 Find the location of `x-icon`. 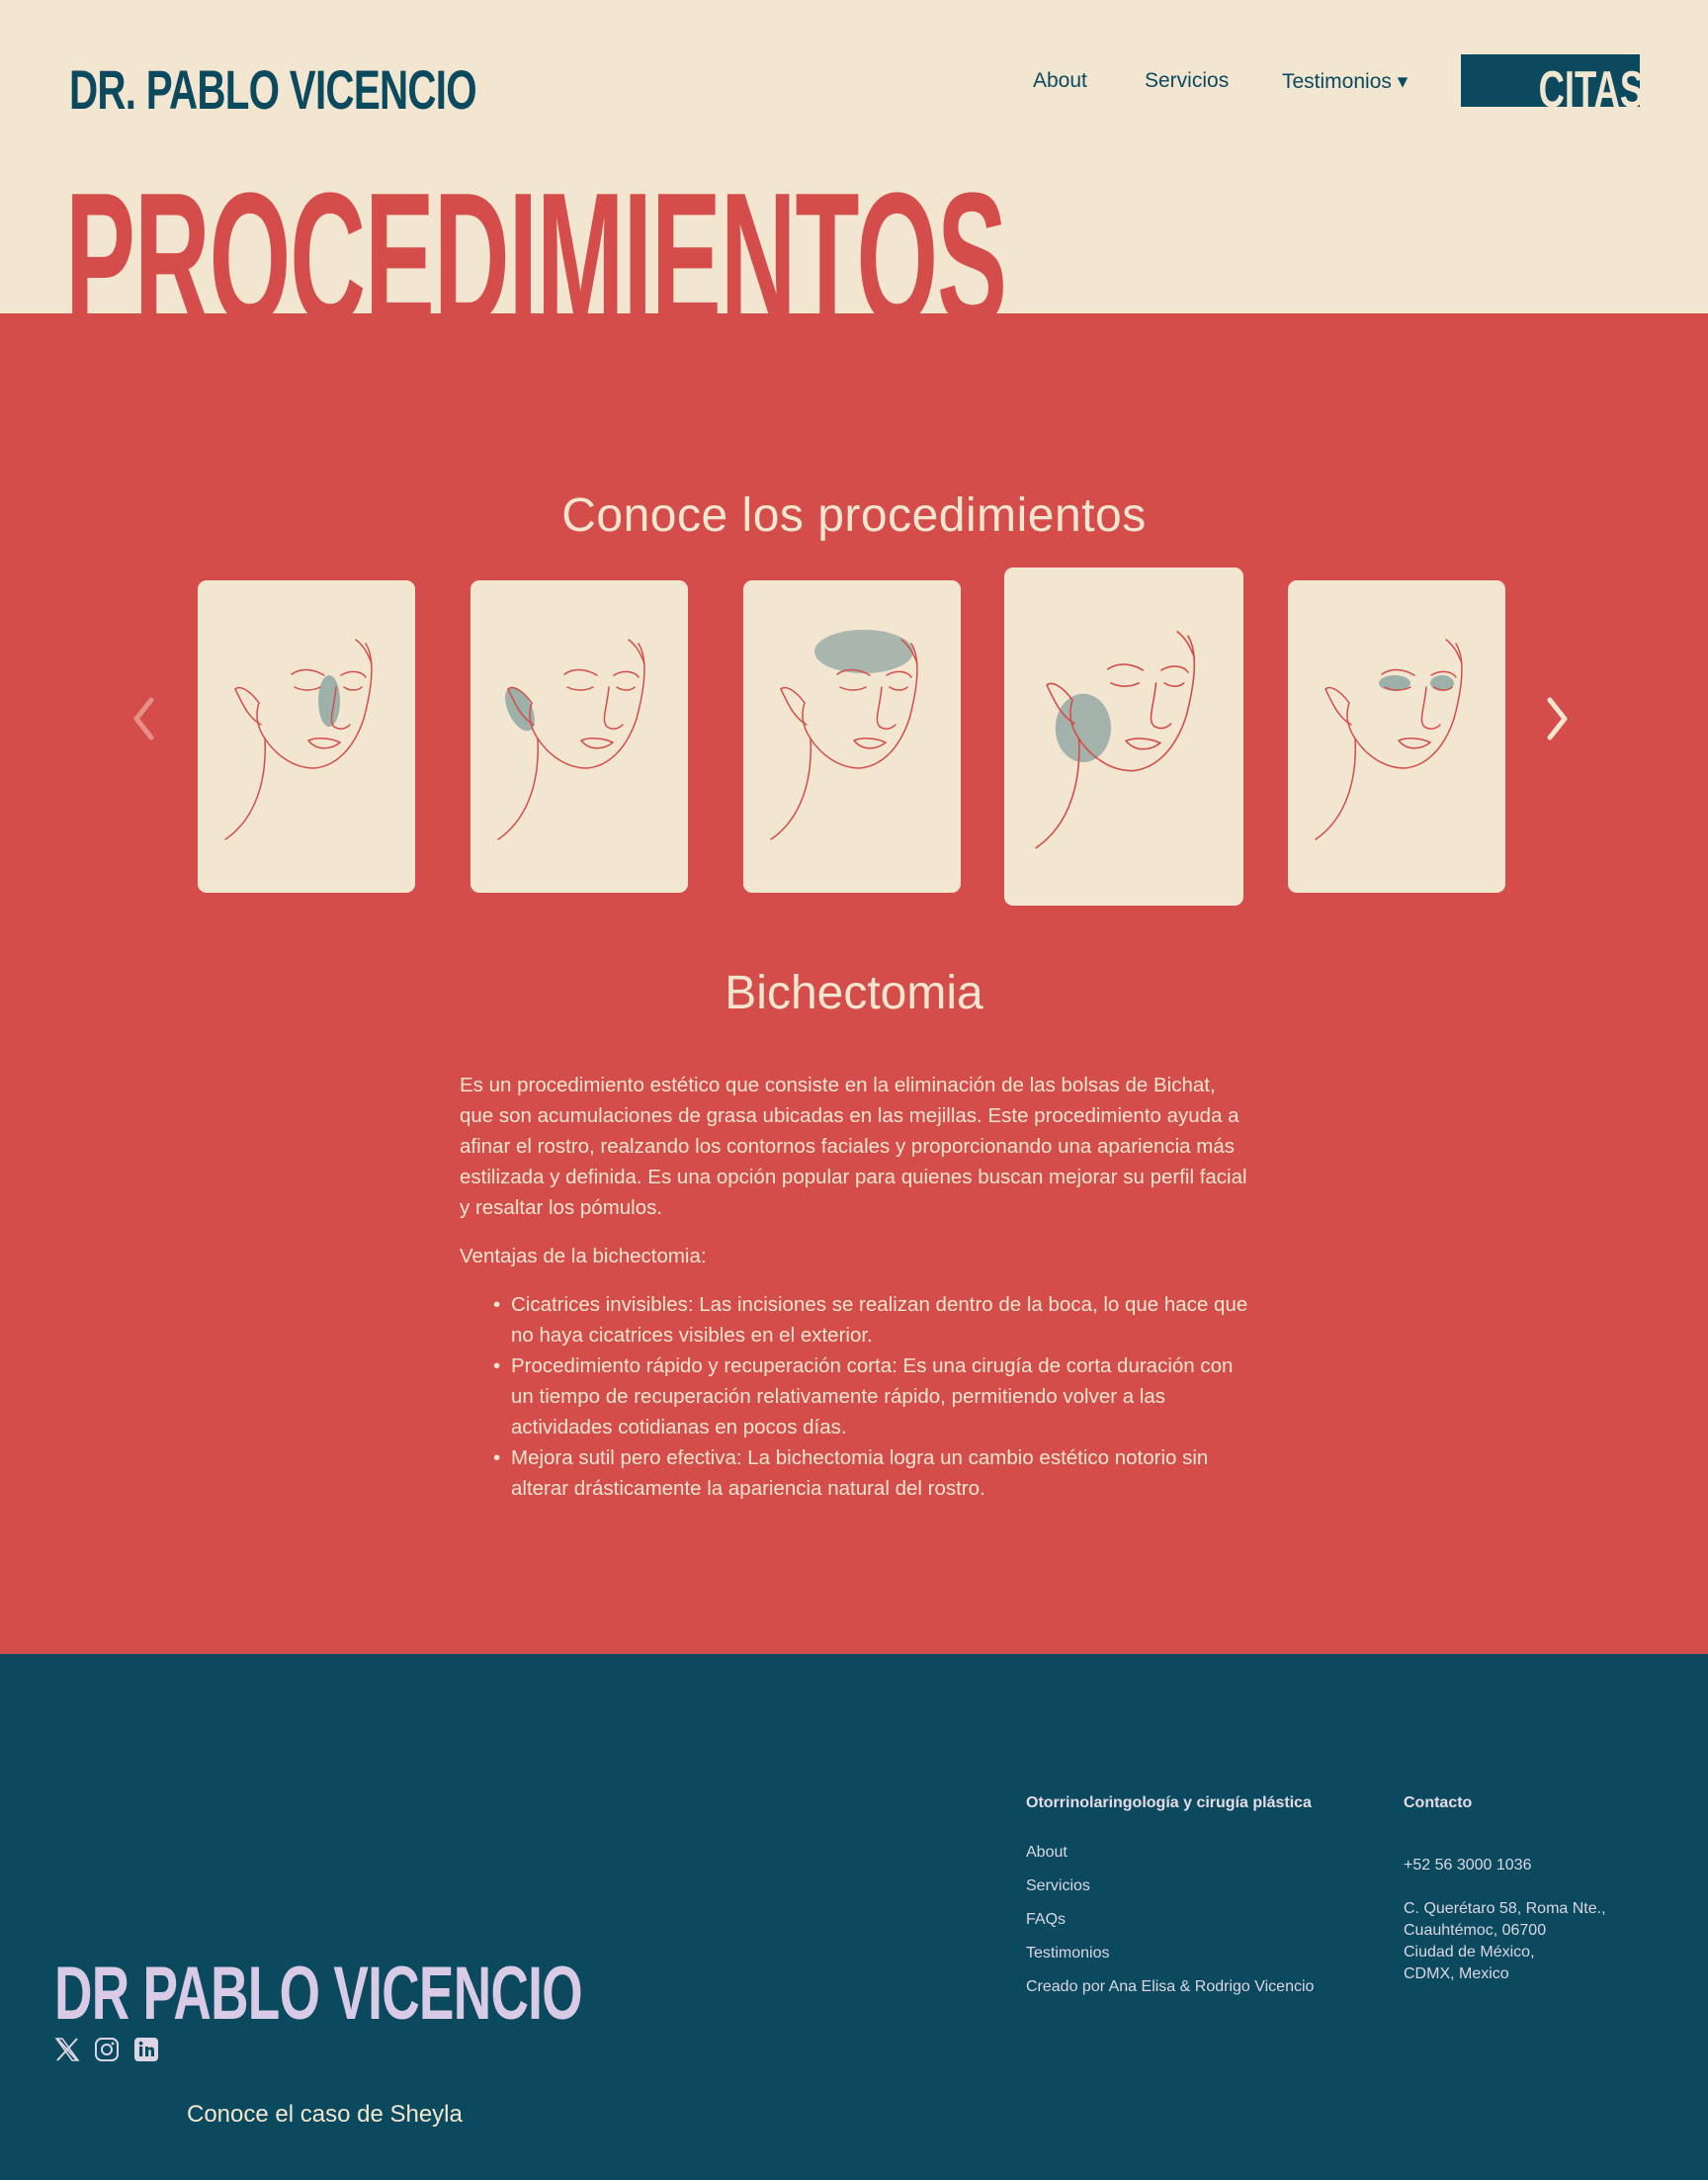

x-icon is located at coordinates (67, 2050).